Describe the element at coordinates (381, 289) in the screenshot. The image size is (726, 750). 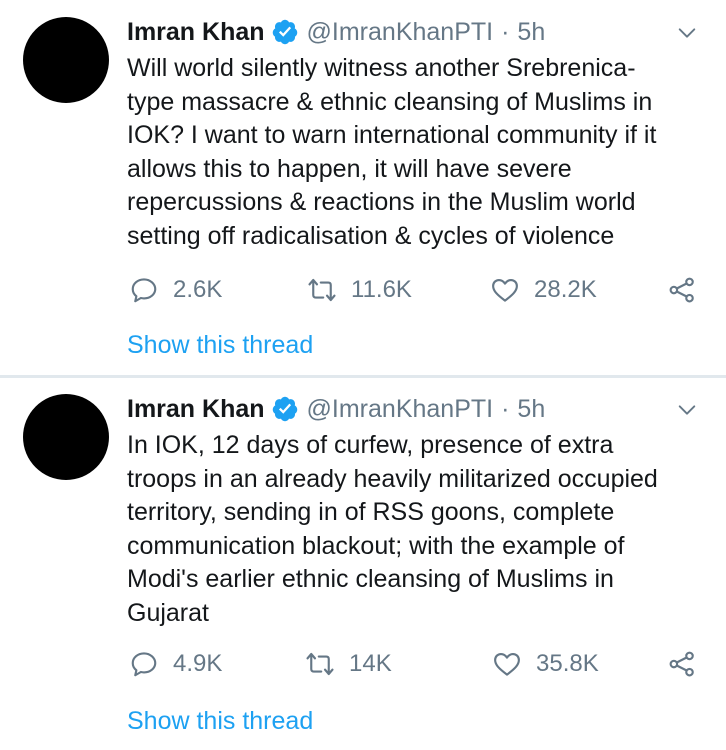
I see `retweet-count: 11.6K` at that location.